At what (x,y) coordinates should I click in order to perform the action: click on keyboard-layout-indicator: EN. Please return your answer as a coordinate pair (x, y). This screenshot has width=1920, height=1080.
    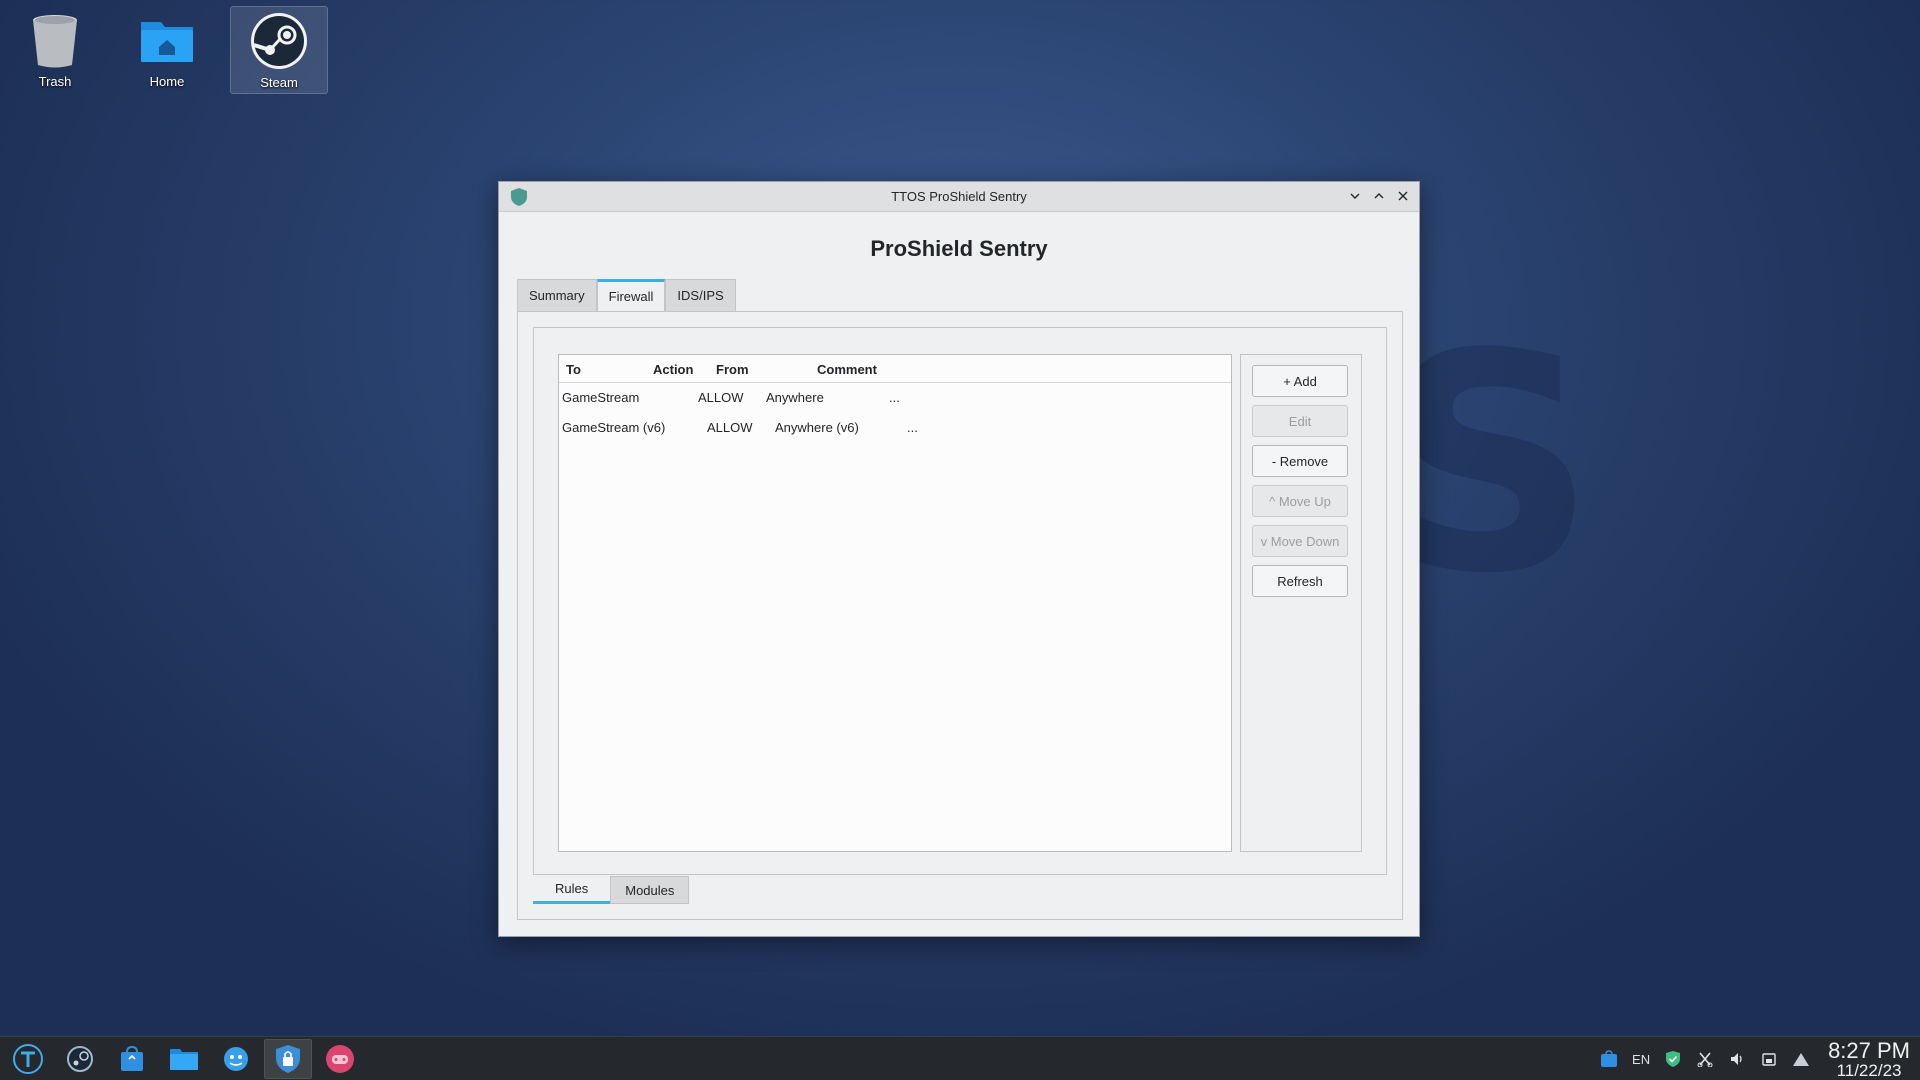
    Looking at the image, I should click on (1641, 1059).